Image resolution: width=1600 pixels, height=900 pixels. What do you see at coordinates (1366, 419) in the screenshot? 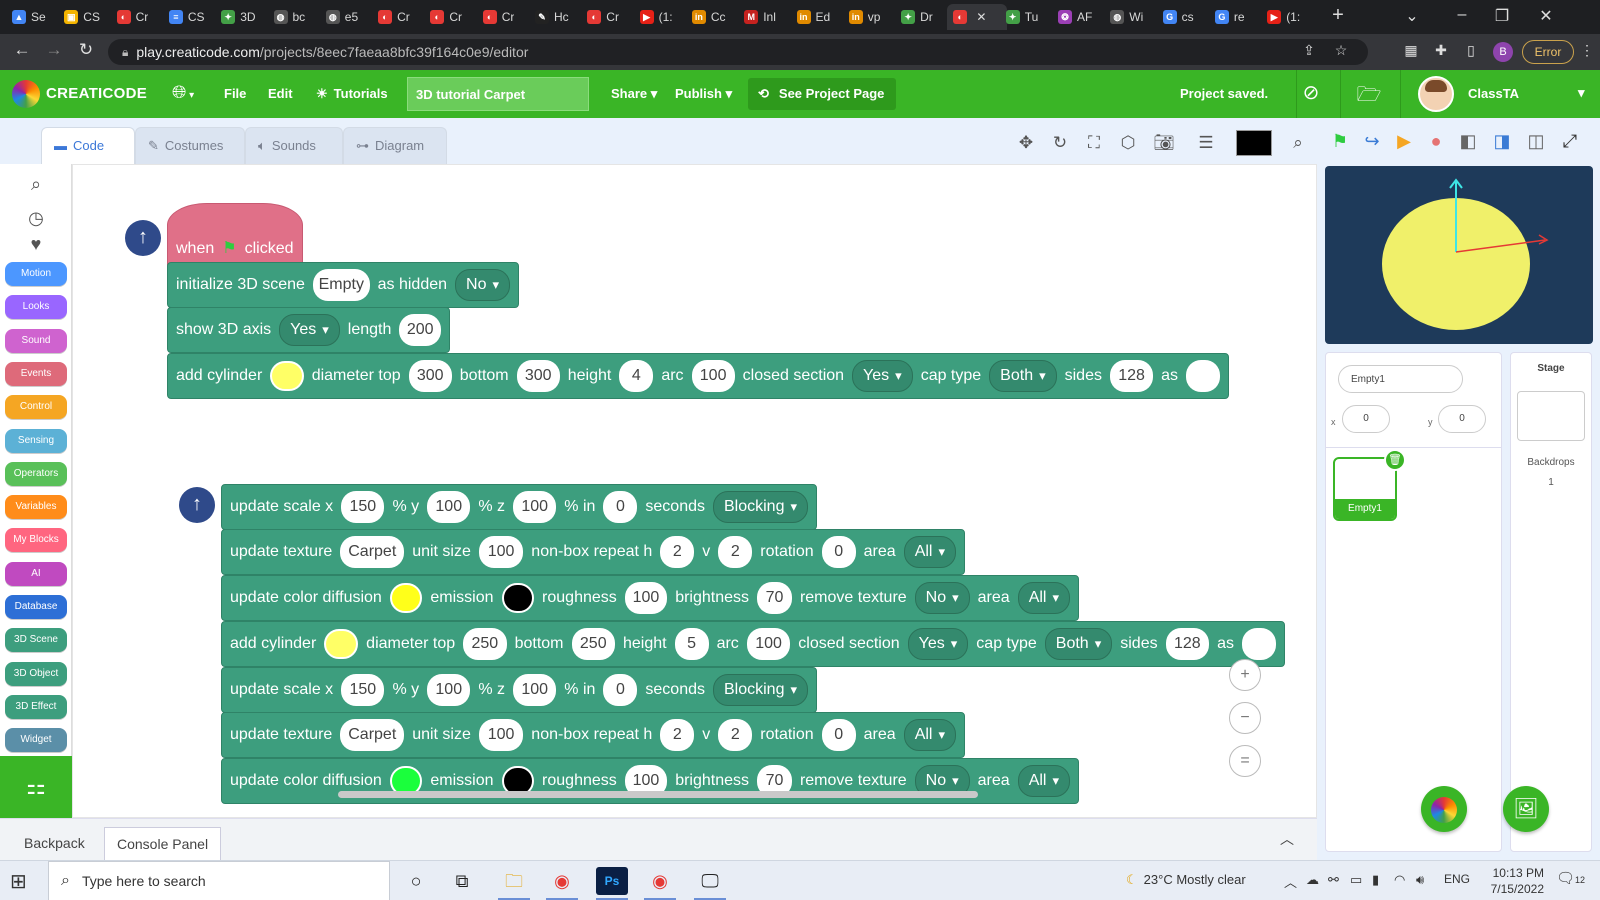
I see `x-input: 0` at bounding box center [1366, 419].